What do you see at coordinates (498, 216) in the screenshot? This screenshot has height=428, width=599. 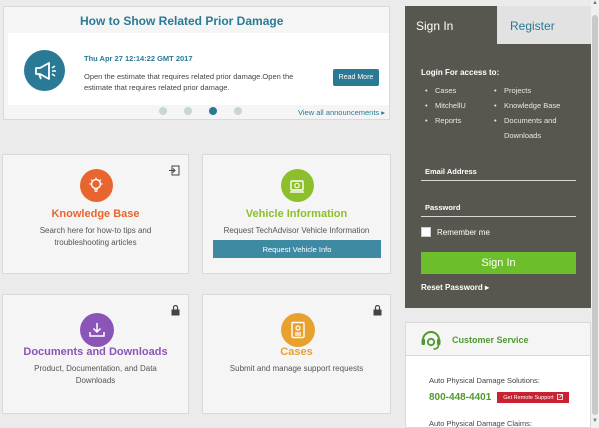 I see `password-field` at bounding box center [498, 216].